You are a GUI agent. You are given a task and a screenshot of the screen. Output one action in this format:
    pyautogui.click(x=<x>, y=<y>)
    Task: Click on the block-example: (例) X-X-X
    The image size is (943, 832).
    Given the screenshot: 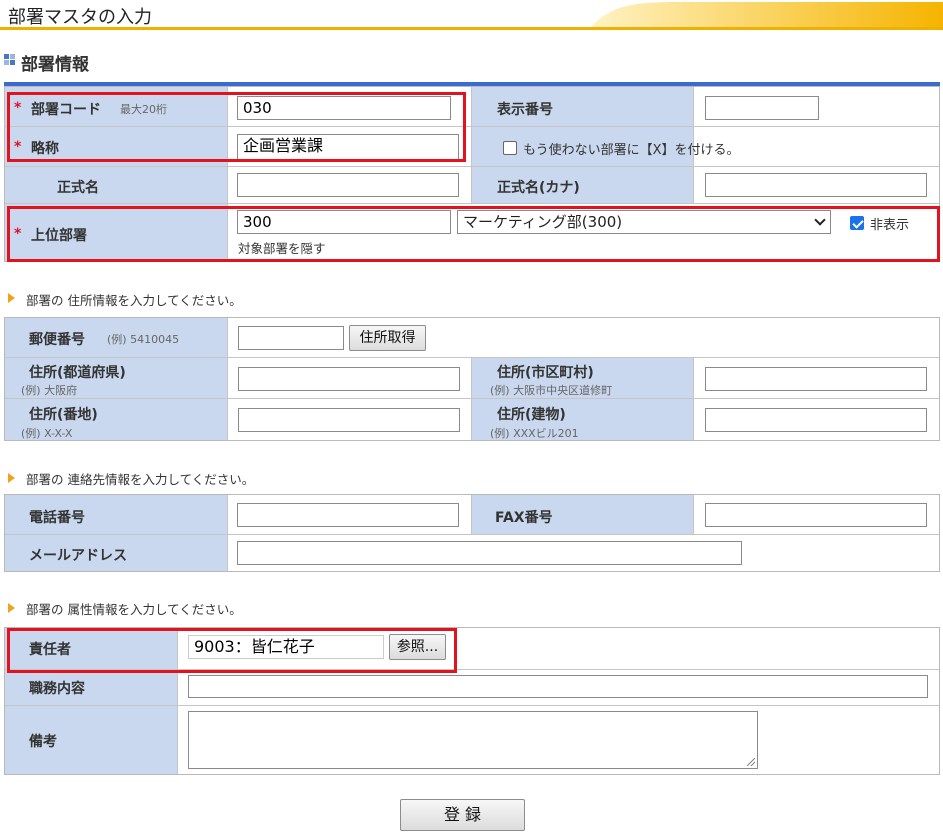 What is the action you would take?
    pyautogui.click(x=47, y=433)
    